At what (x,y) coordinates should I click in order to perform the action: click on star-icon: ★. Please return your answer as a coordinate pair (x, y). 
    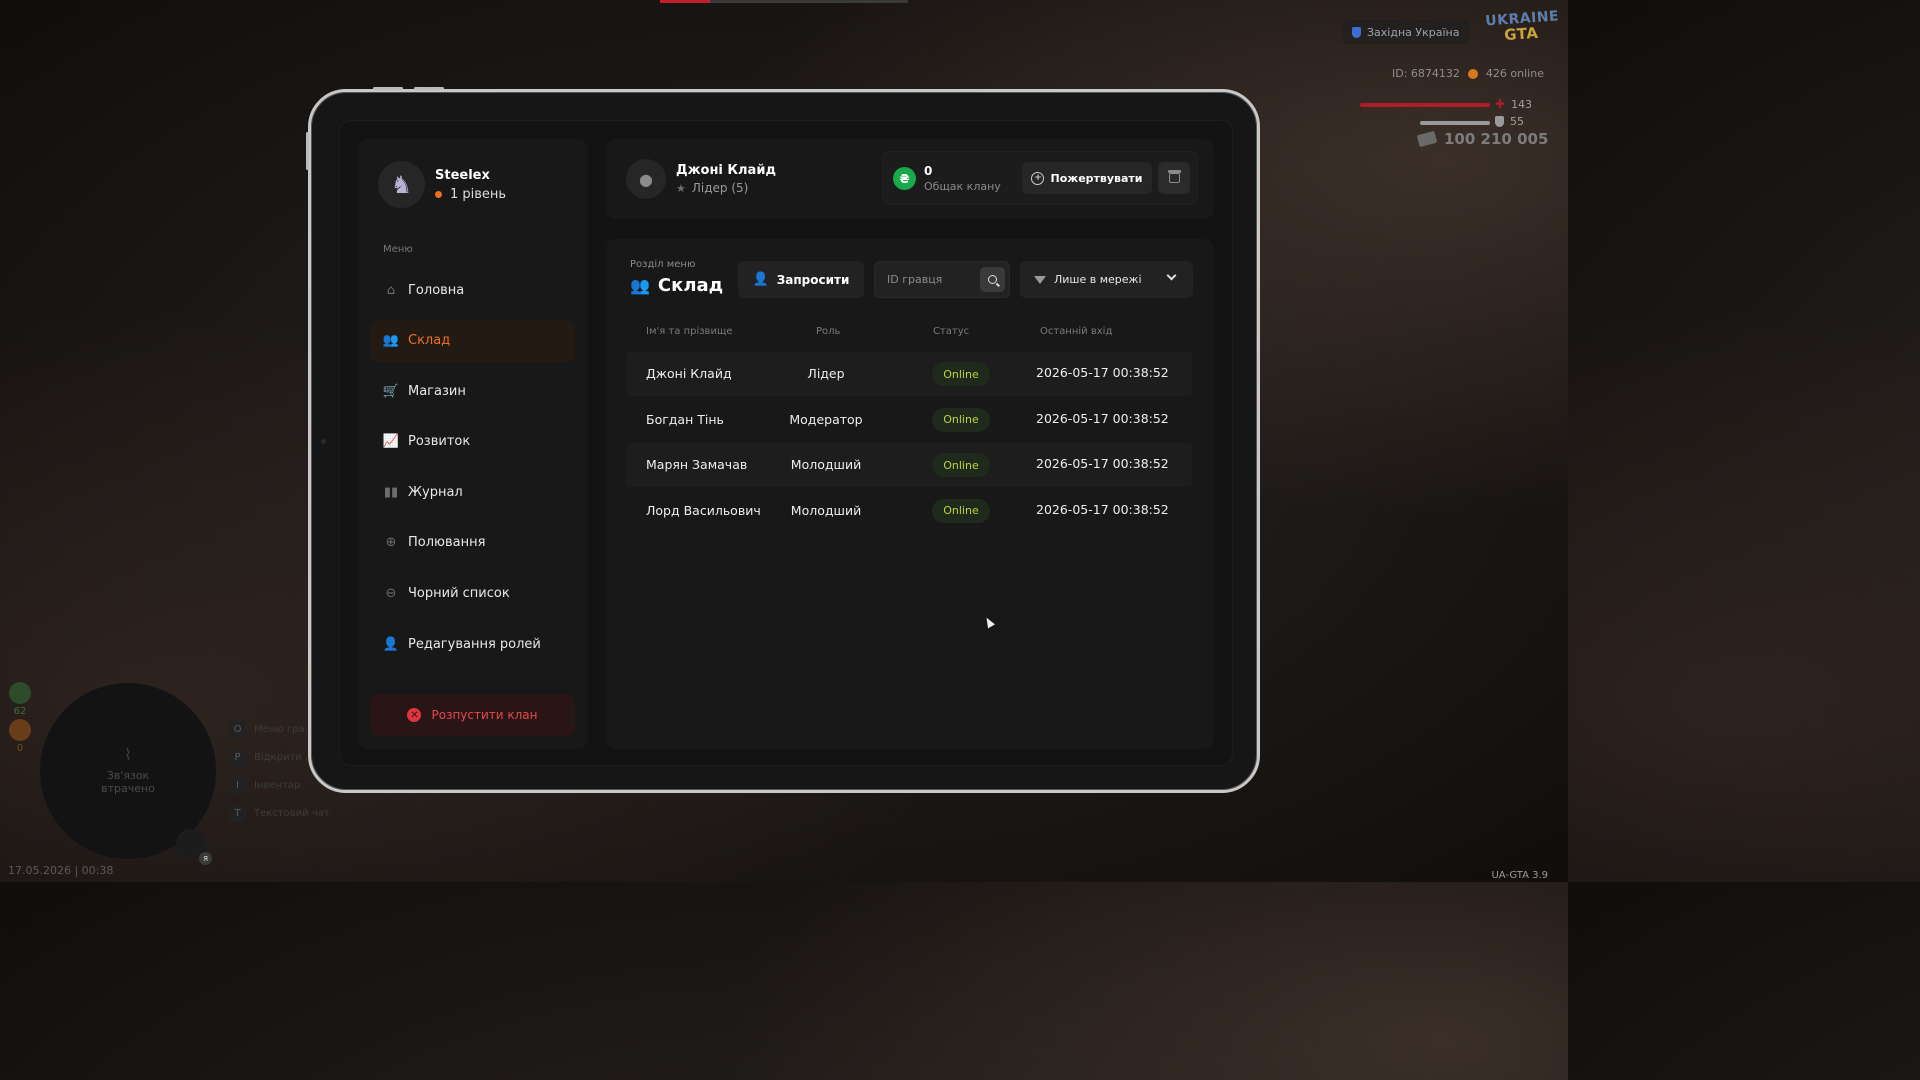
    Looking at the image, I should click on (681, 188).